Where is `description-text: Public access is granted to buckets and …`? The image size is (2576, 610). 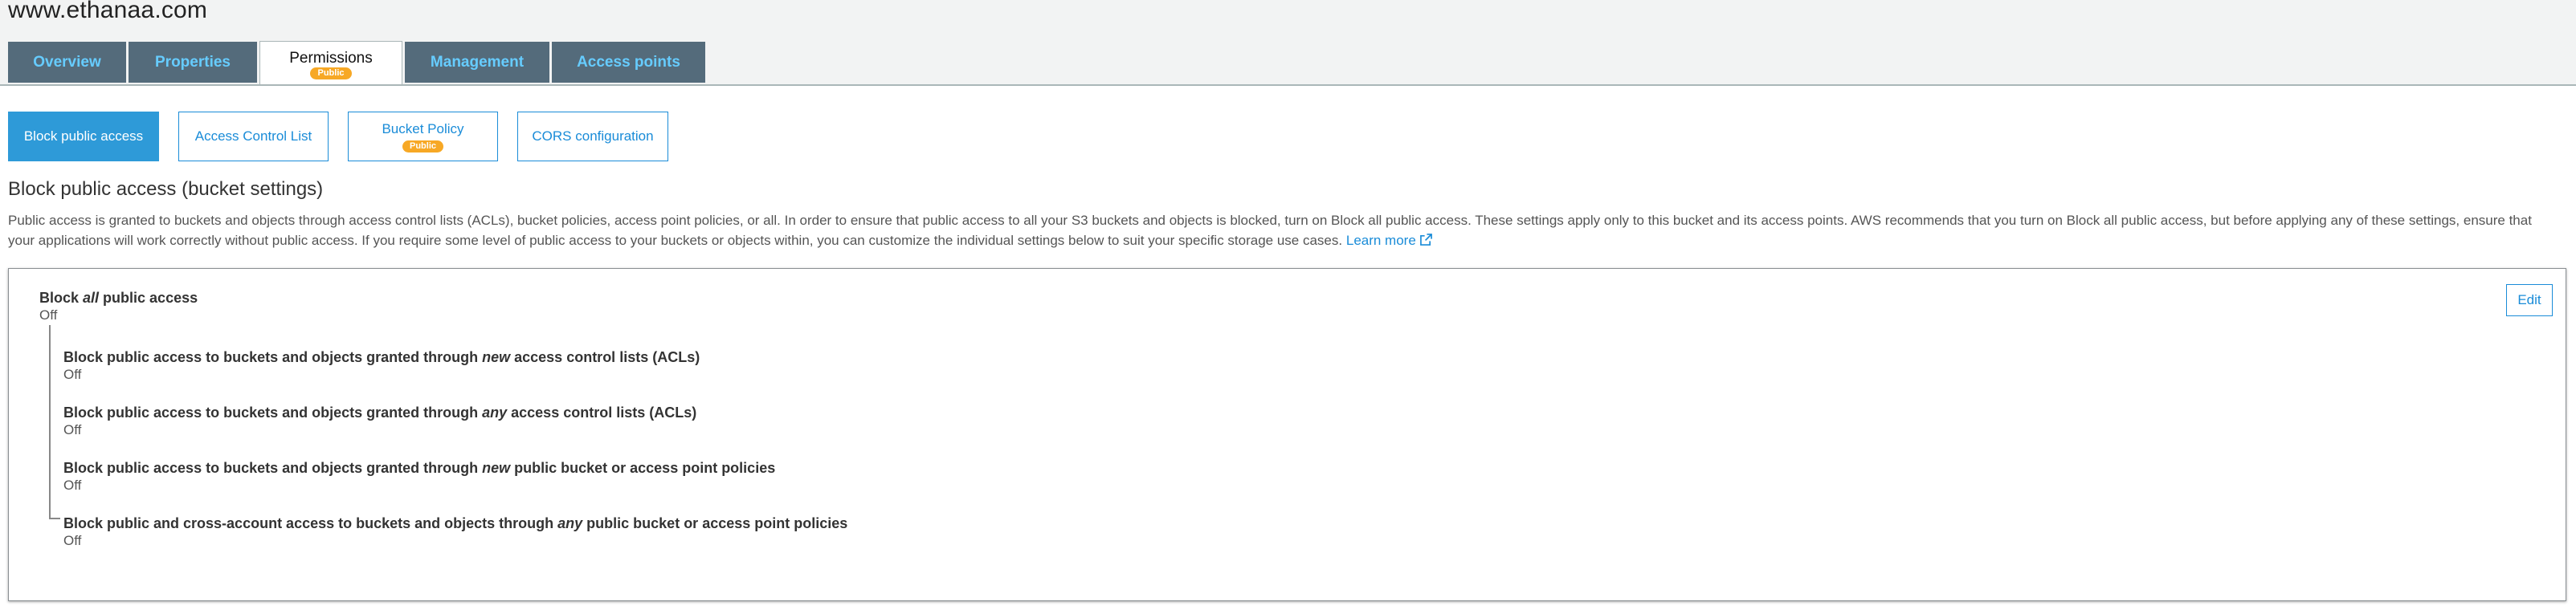
description-text: Public access is granted to buckets and … is located at coordinates (1270, 231).